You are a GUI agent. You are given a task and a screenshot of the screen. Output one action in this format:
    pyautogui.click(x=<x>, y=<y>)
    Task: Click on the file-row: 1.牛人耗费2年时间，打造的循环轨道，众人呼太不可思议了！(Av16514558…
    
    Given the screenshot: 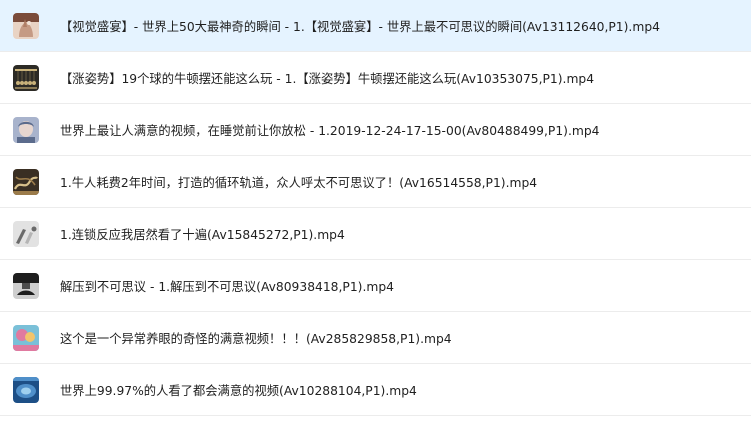 What is the action you would take?
    pyautogui.click(x=375, y=182)
    